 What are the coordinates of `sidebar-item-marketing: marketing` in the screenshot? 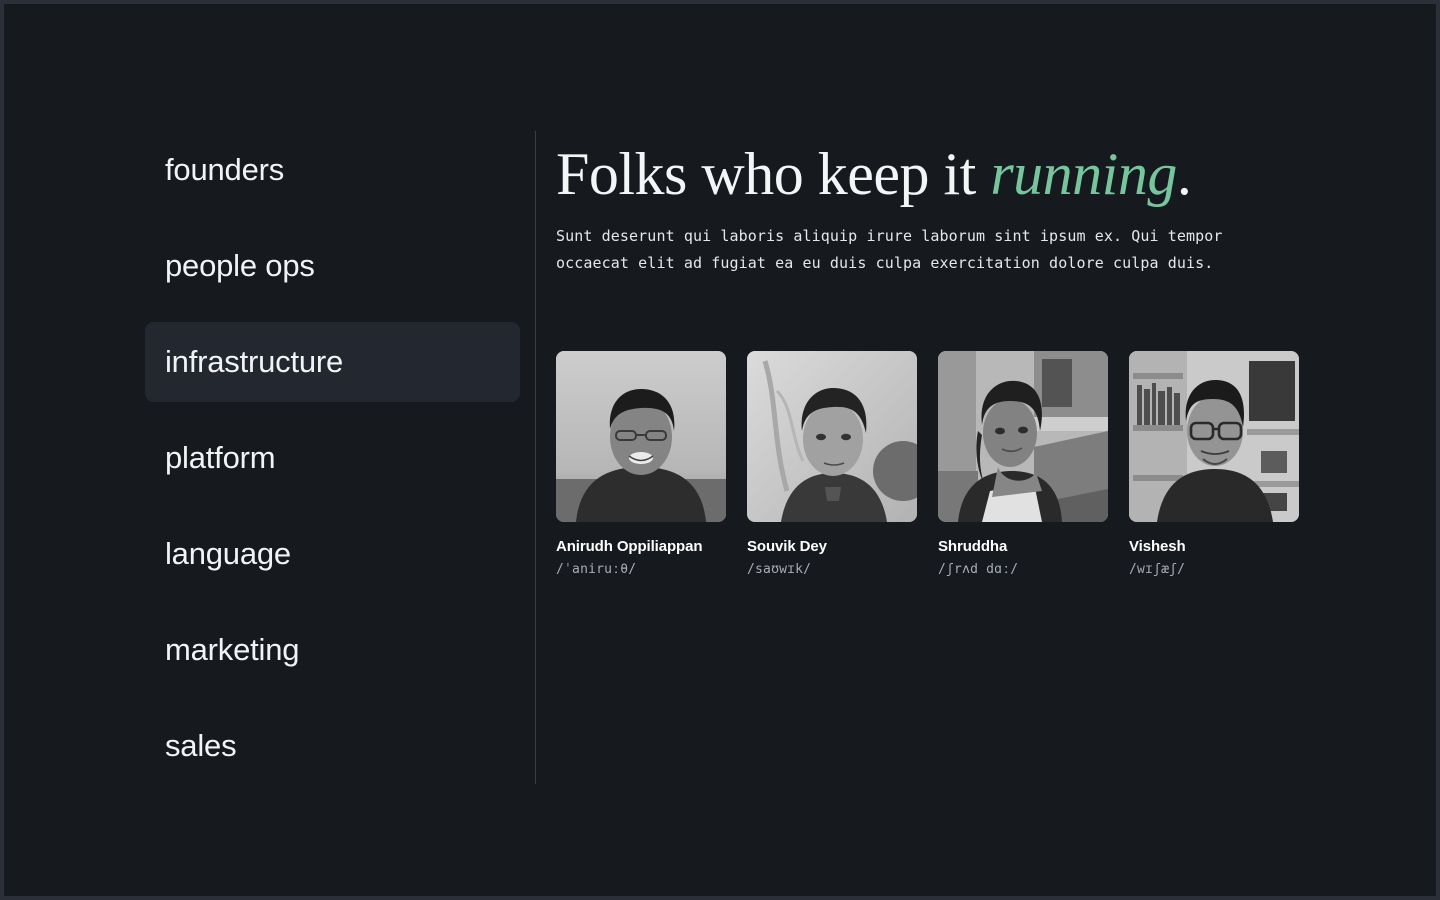 It's located at (332, 650).